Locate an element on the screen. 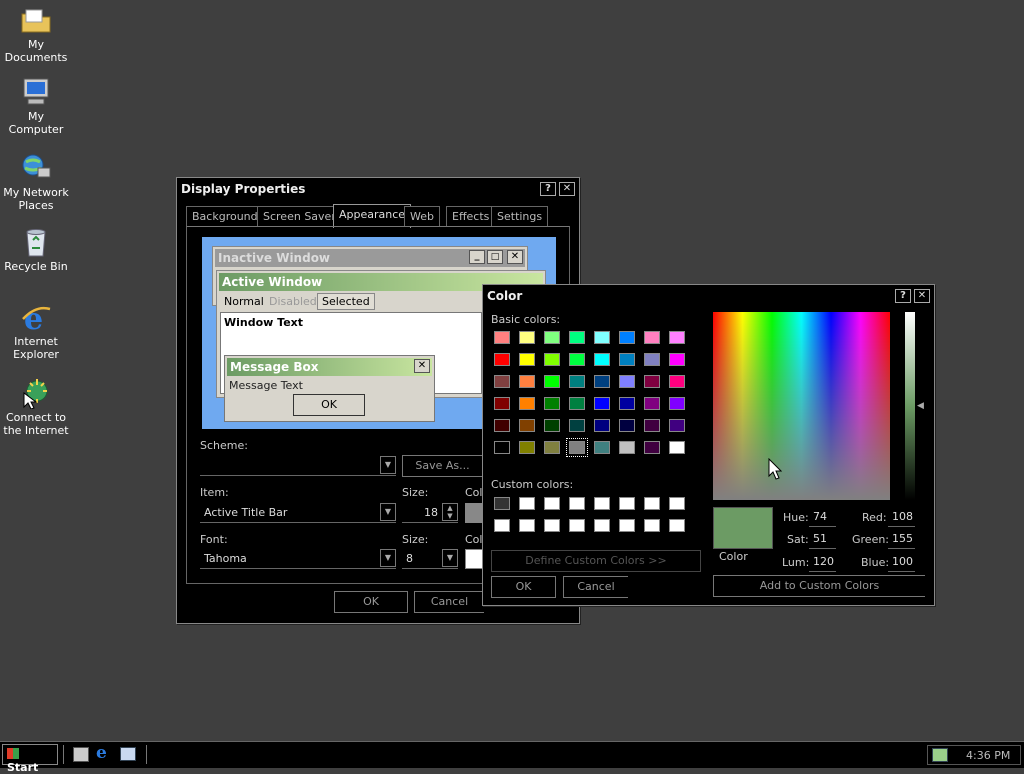 The width and height of the screenshot is (1024, 774). lum-input: 120 is located at coordinates (822, 562).